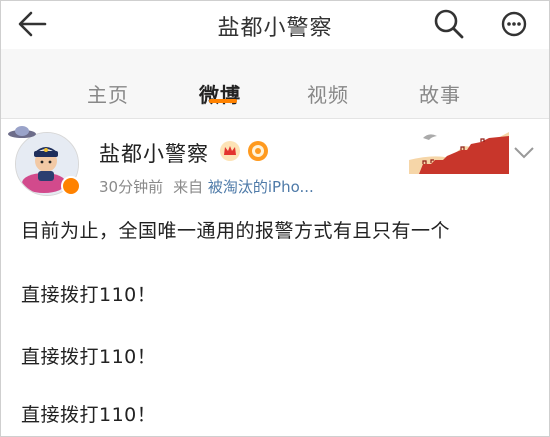 Image resolution: width=550 pixels, height=437 pixels. Describe the element at coordinates (22, 132) in the screenshot. I see `ufo-decoration-icon` at that location.